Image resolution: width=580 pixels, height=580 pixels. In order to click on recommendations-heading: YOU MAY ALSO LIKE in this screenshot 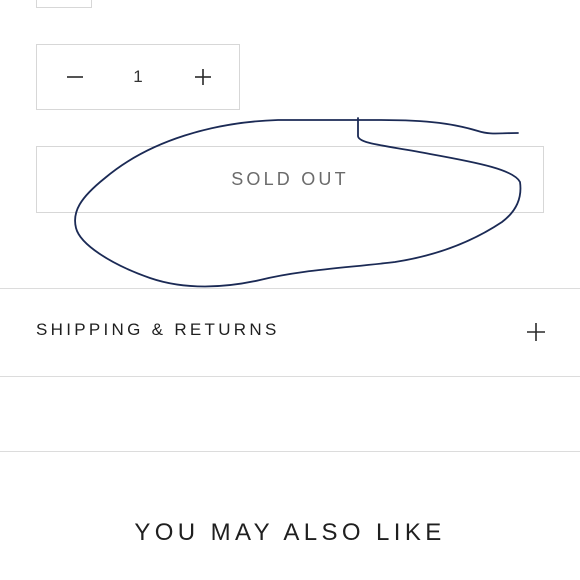, I will do `click(290, 532)`.